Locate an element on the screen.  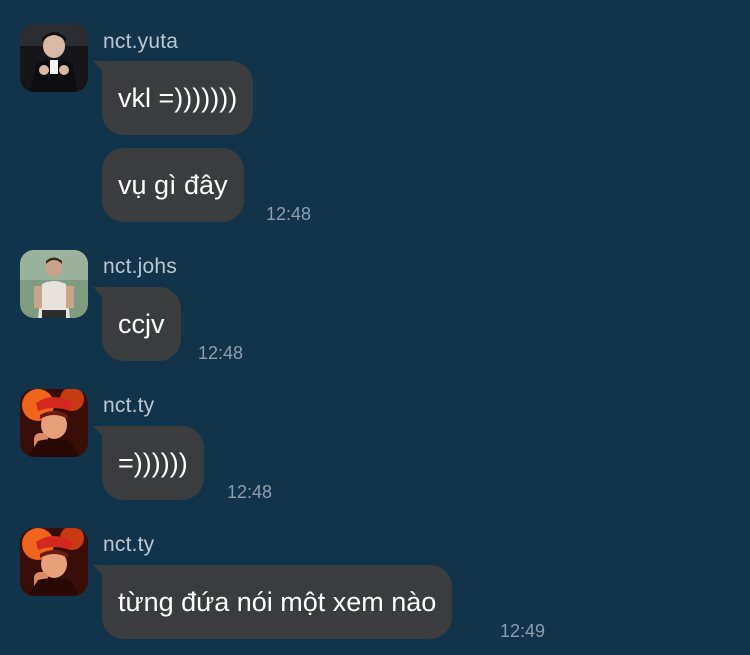
message-bubble: =)))))) is located at coordinates (148, 463).